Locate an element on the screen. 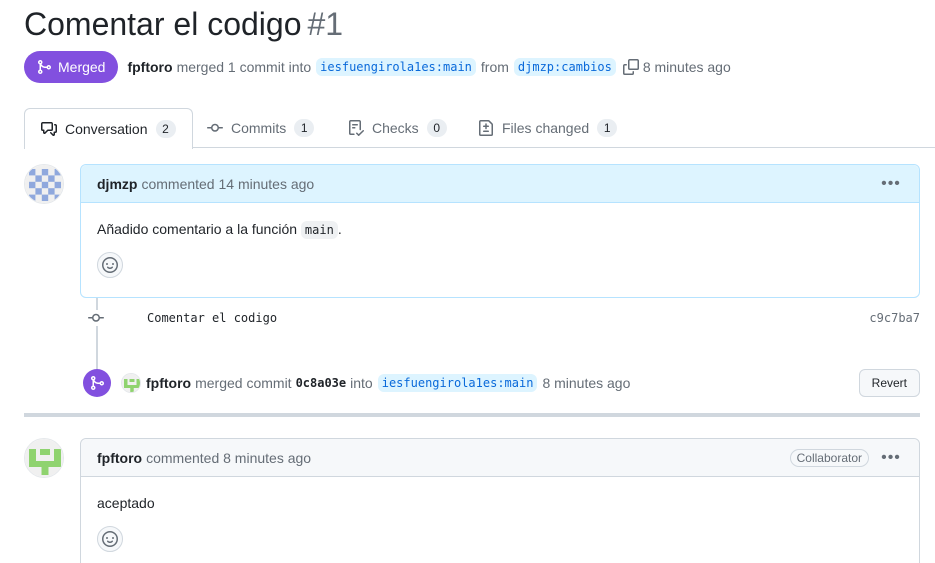 The image size is (935, 563). checklist-icon is located at coordinates (356, 128).